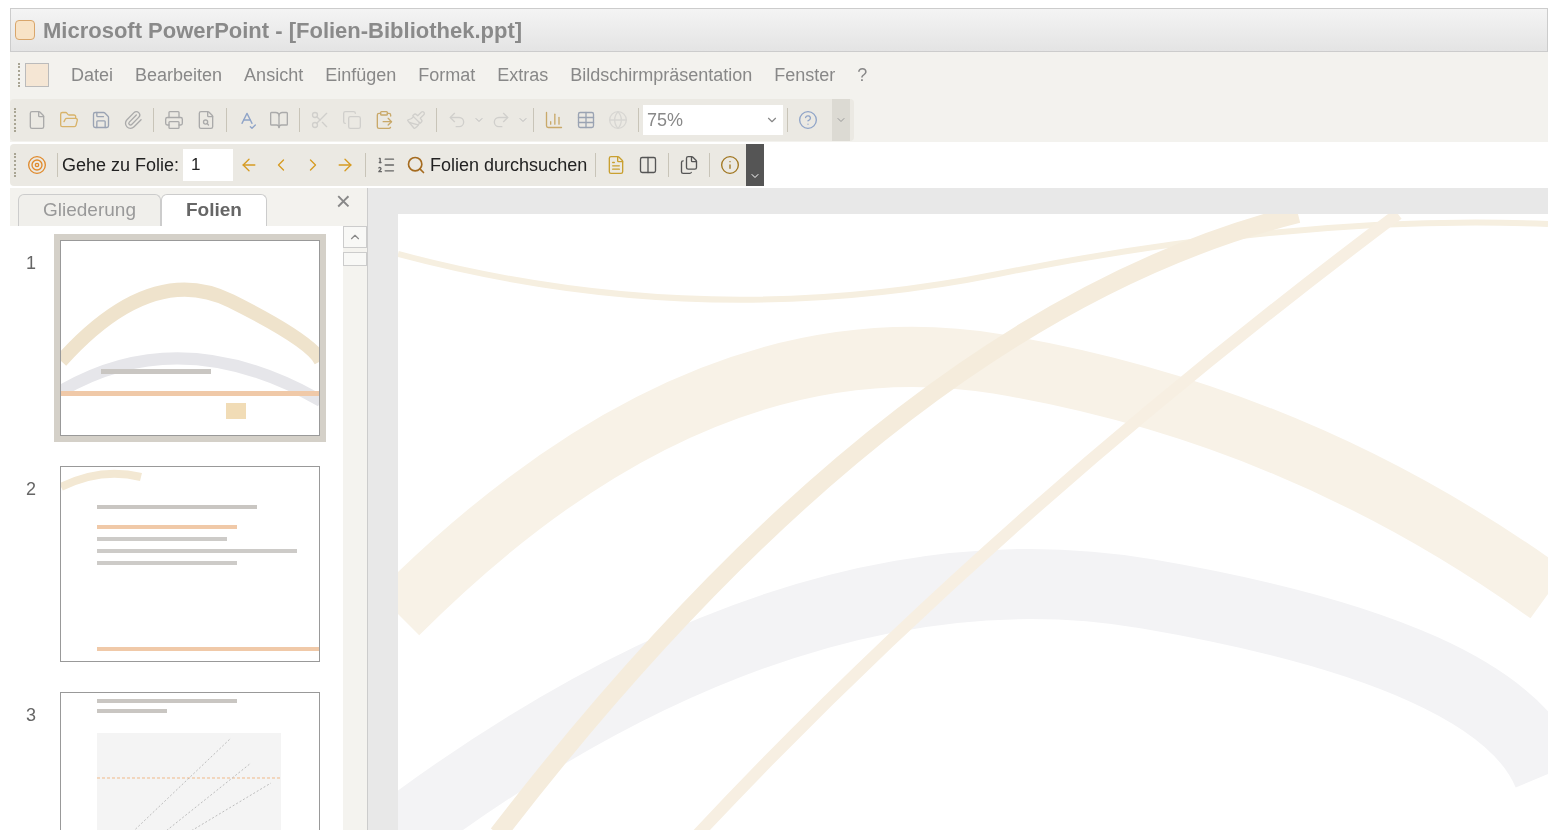 The width and height of the screenshot is (1548, 830). What do you see at coordinates (361, 75) in the screenshot?
I see `menu-item: Einfügen` at bounding box center [361, 75].